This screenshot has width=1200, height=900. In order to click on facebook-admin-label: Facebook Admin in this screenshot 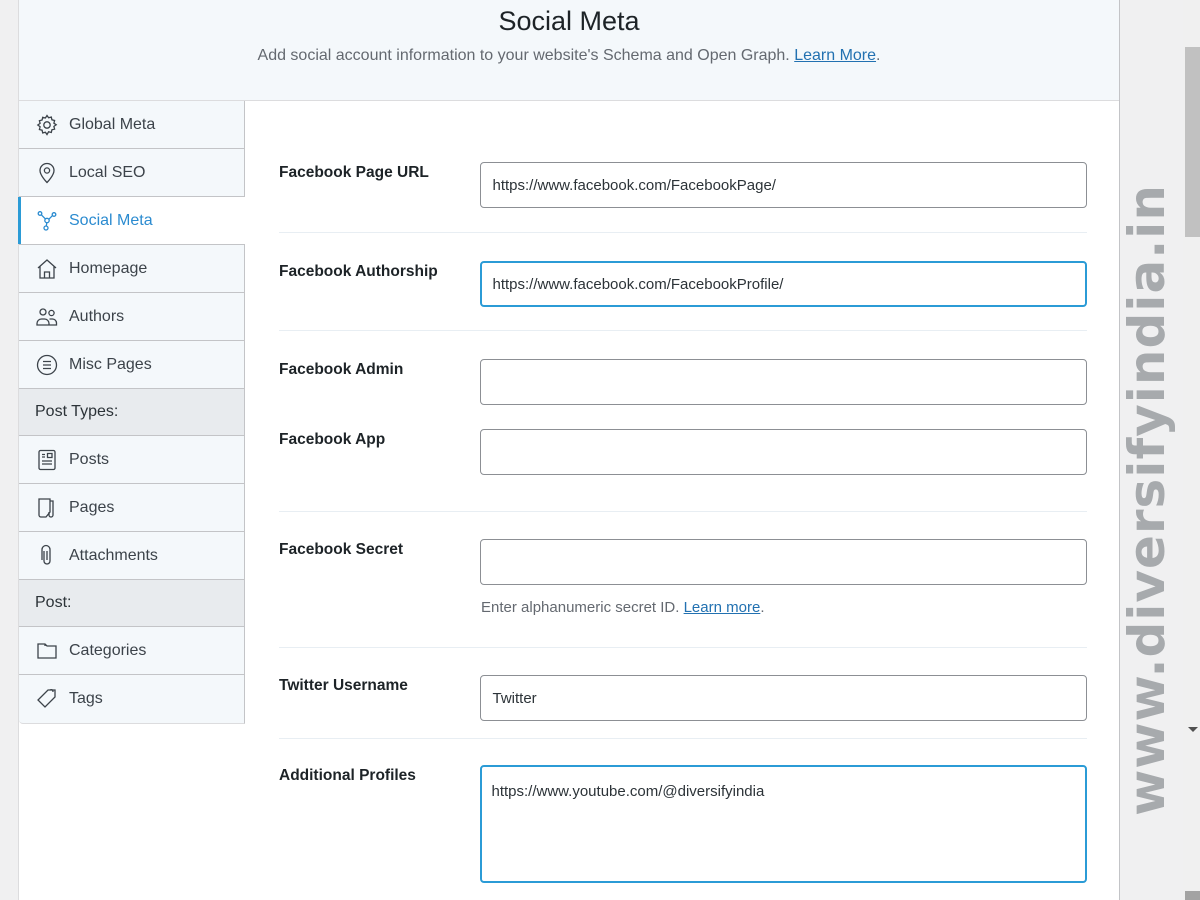, I will do `click(341, 369)`.